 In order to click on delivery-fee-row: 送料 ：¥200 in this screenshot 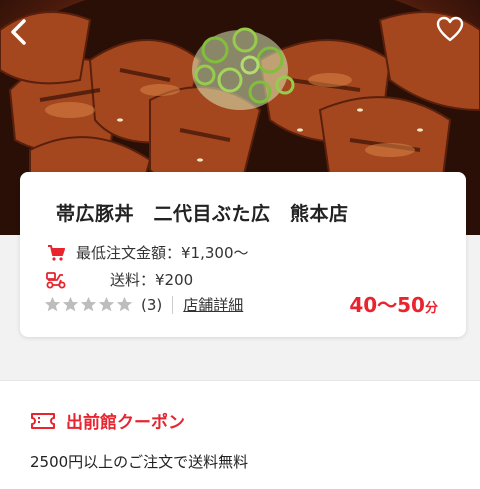, I will do `click(118, 279)`.